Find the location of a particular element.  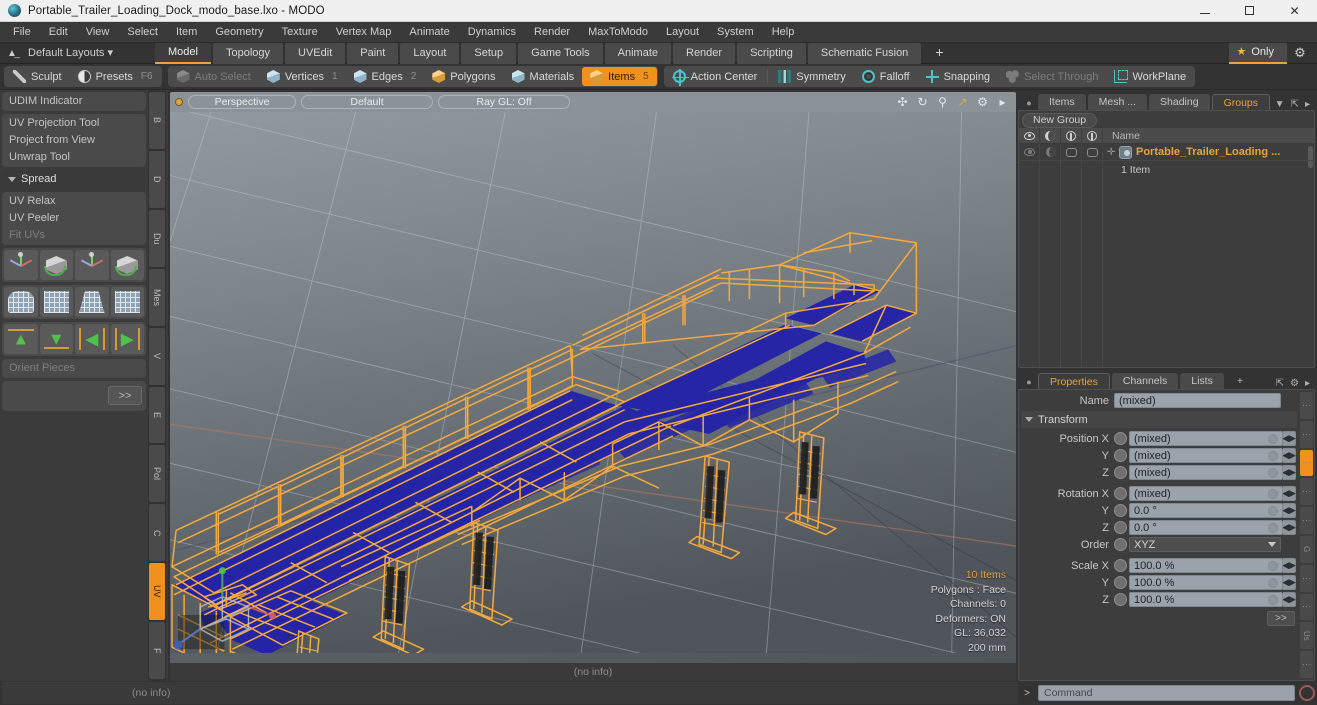

unwrap-tool-button: Unwrap Tool is located at coordinates (74, 157).